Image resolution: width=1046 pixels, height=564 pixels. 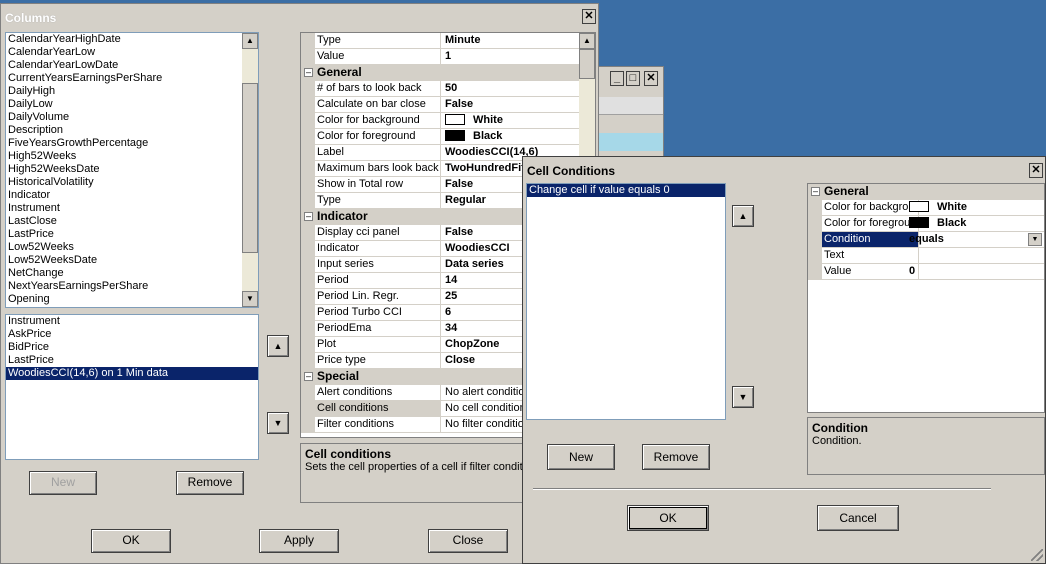 What do you see at coordinates (510, 88) in the screenshot?
I see `property-value: 50` at bounding box center [510, 88].